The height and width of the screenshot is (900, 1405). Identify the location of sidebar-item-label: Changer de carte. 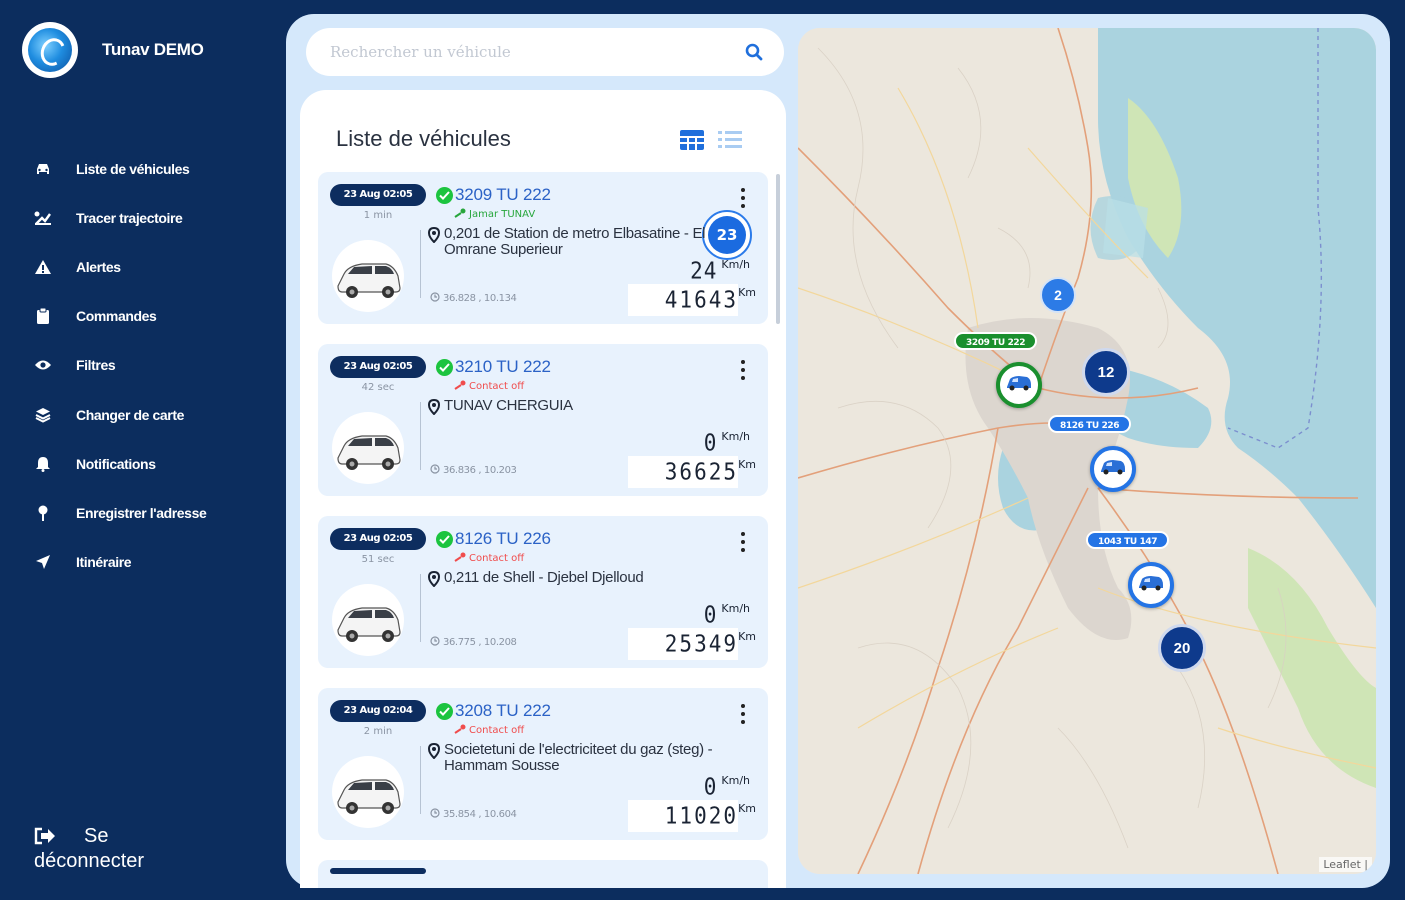
(130, 414).